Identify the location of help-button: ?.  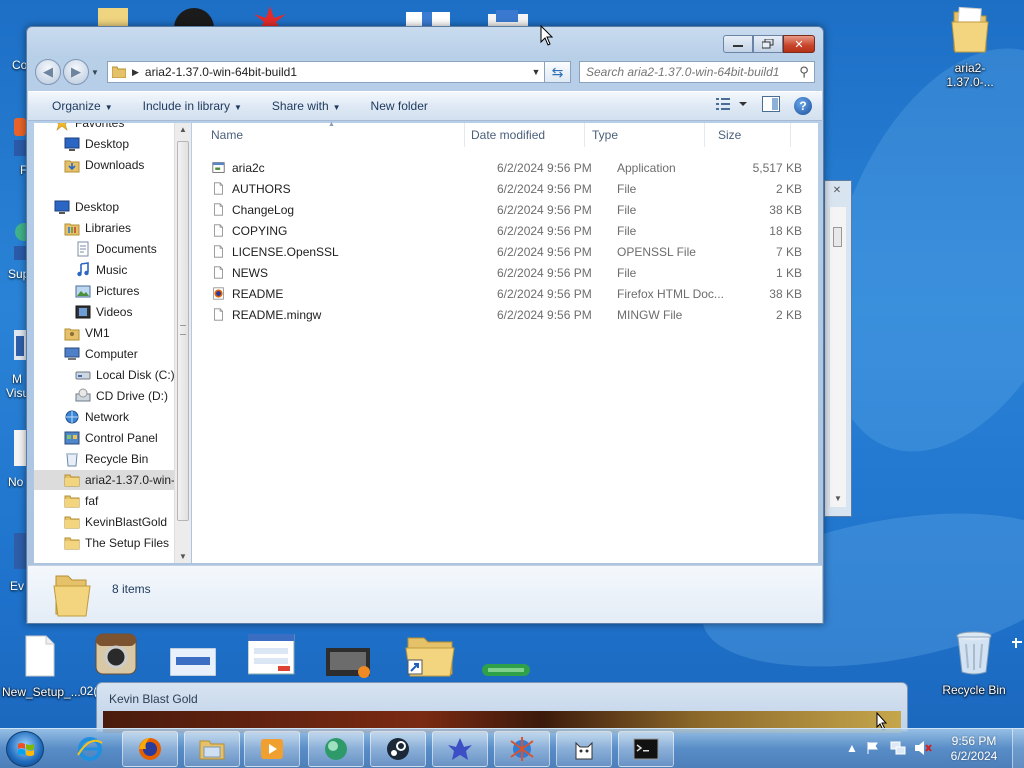
(803, 105).